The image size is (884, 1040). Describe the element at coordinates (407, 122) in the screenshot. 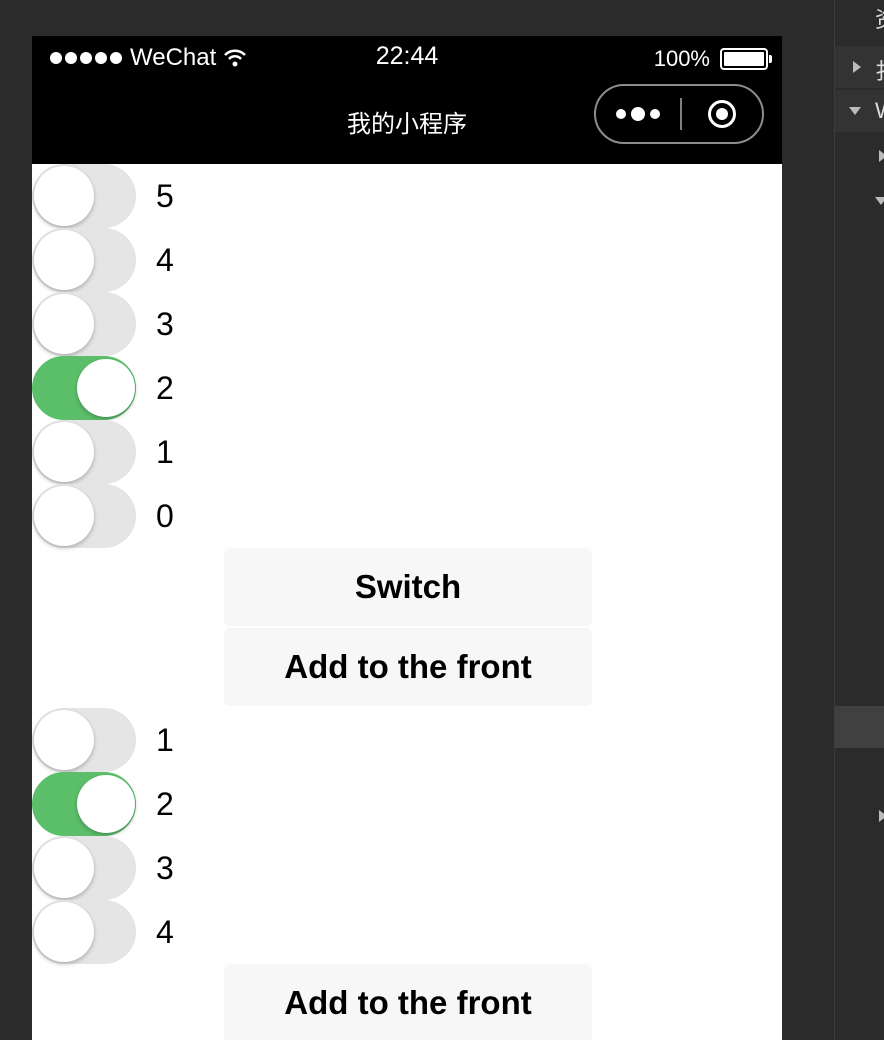

I see `navigation-bar: 我的小程序` at that location.